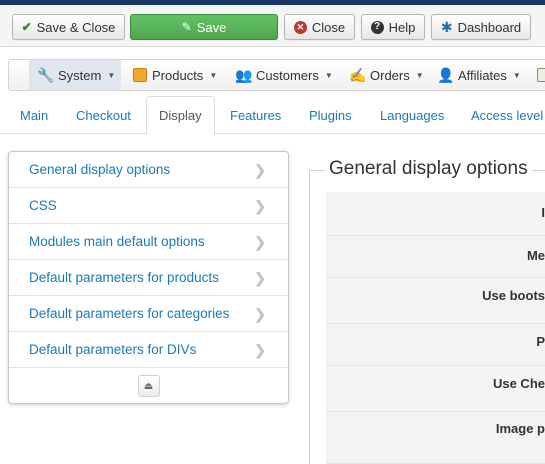  Describe the element at coordinates (412, 115) in the screenshot. I see `tab-languages: Languages` at that location.